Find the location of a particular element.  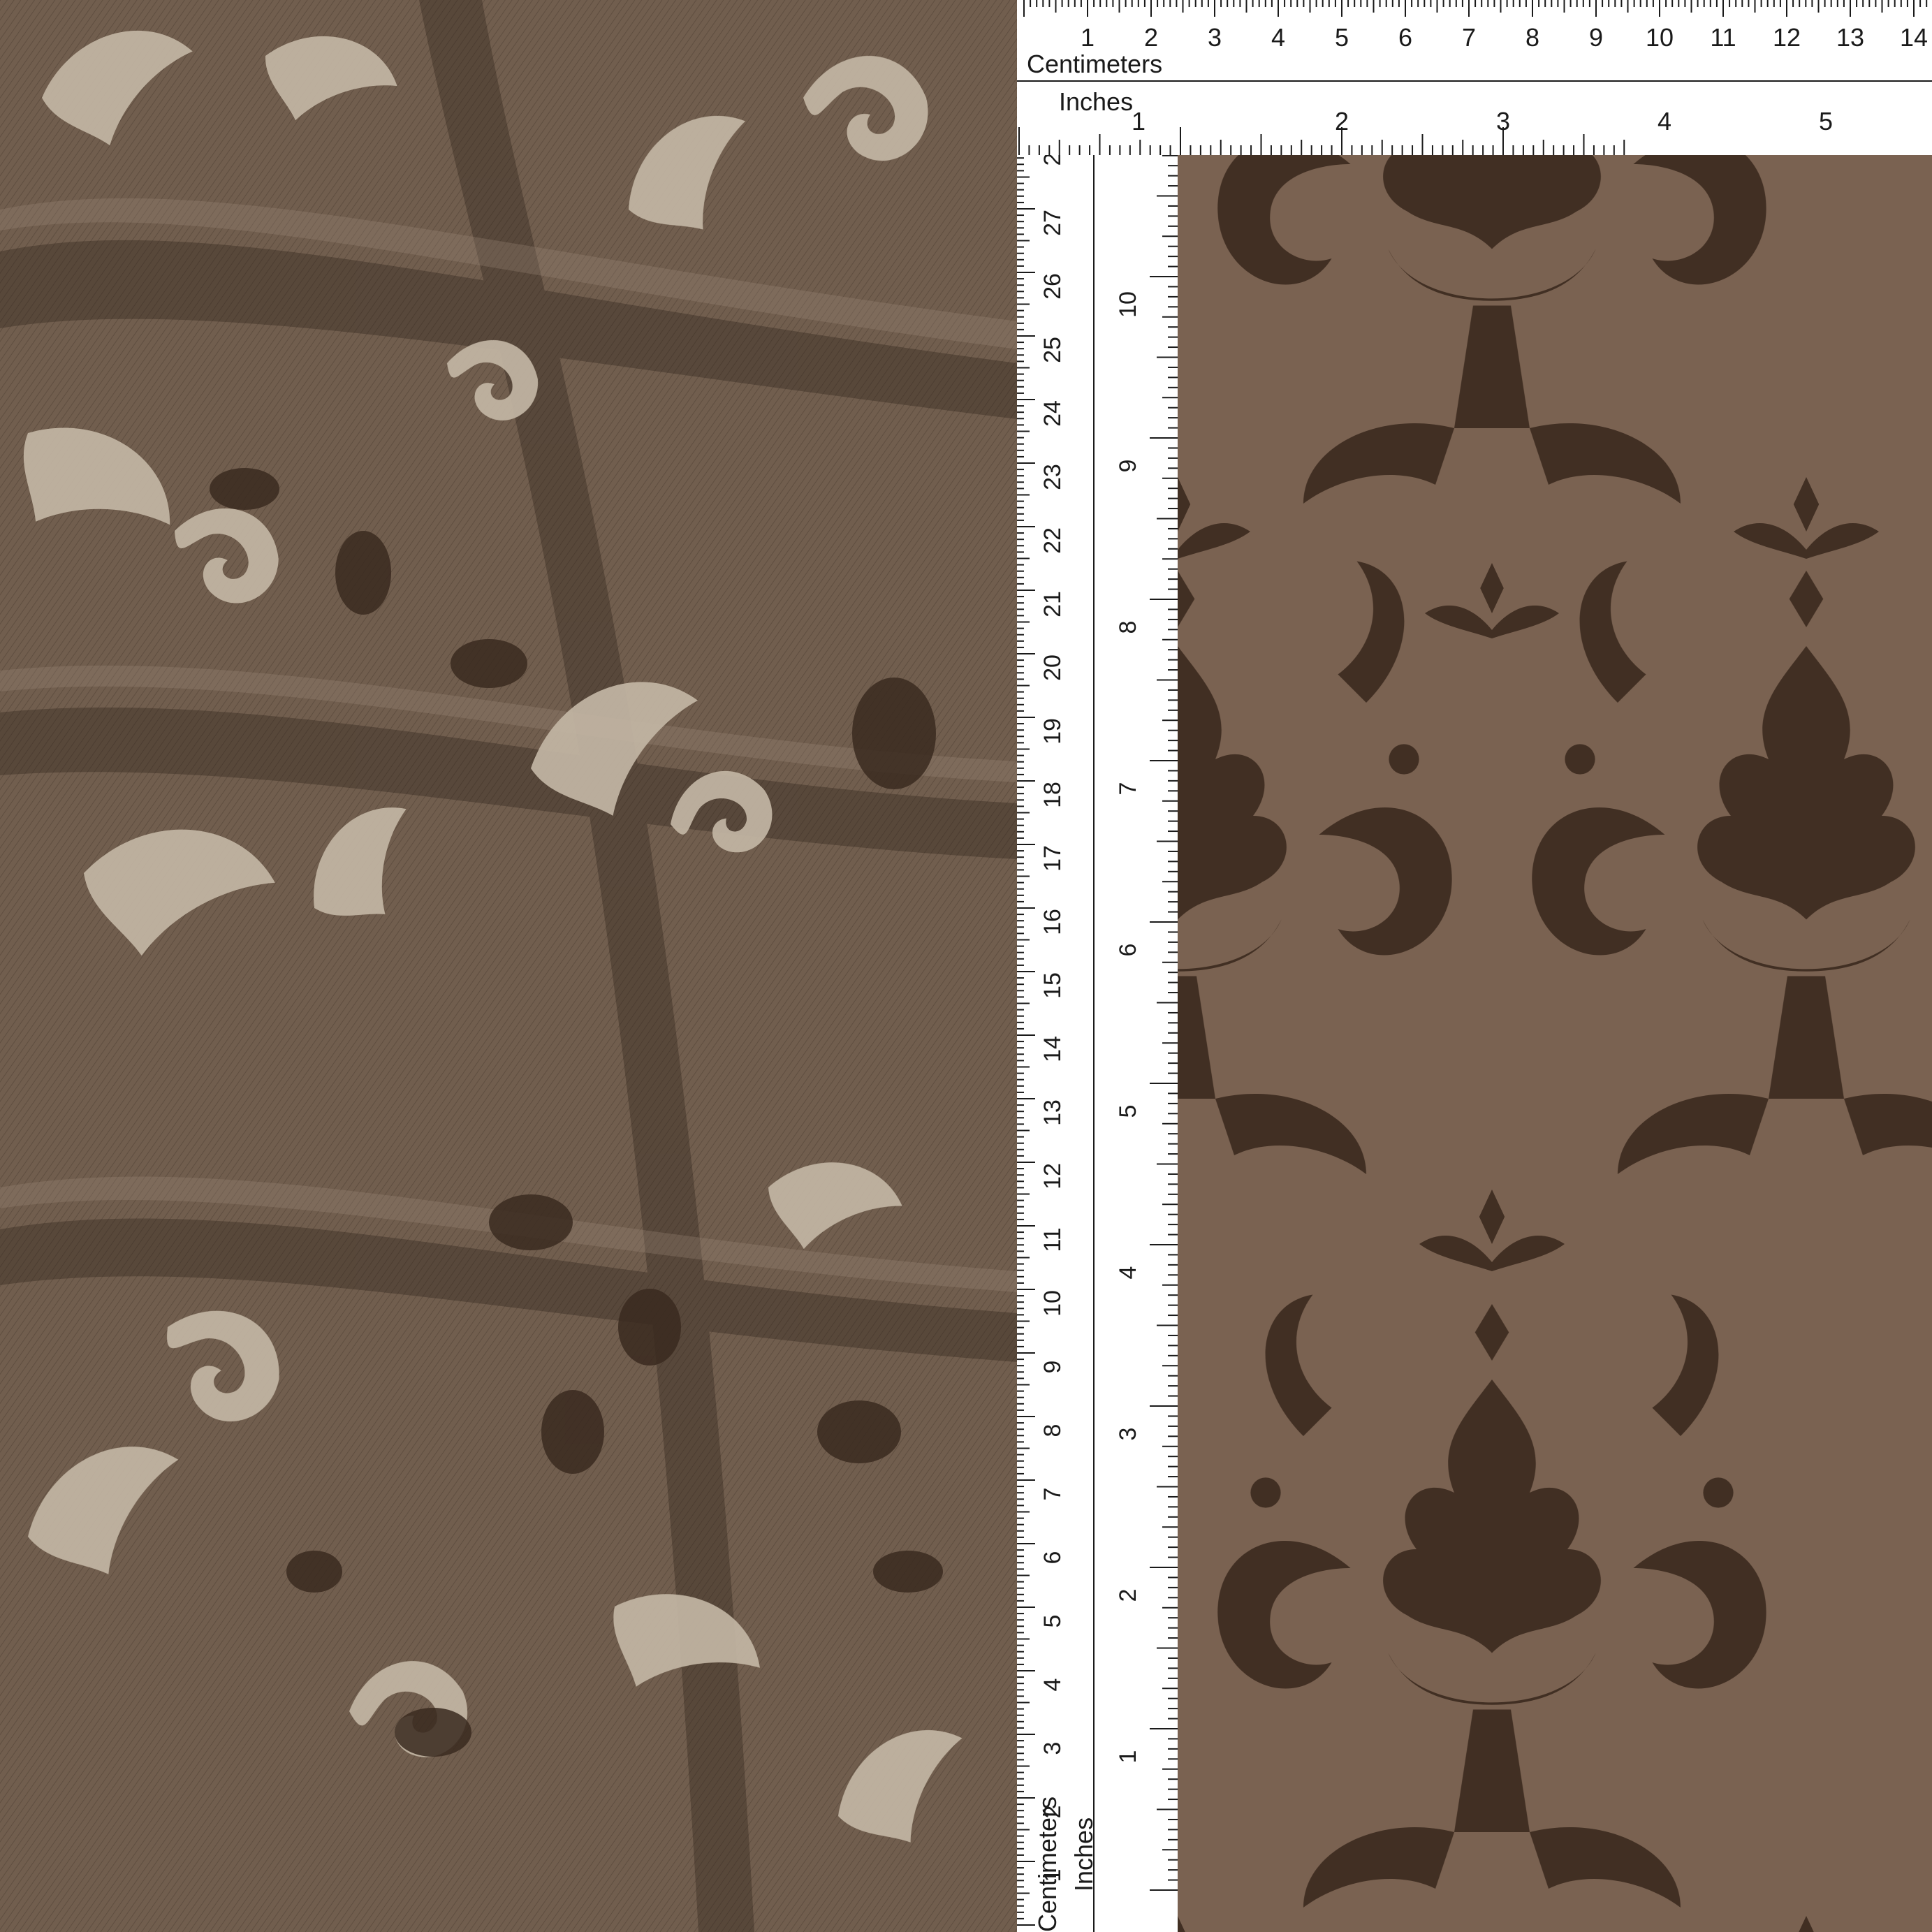

left-ruler-in-number: 9 is located at coordinates (1128, 466).